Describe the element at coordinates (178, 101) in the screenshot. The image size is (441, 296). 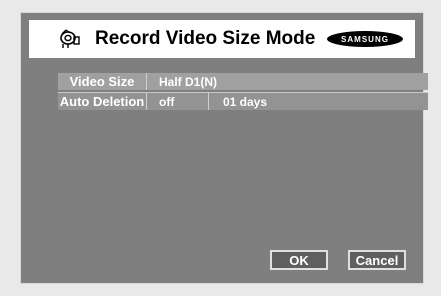
I see `auto-deletion-mode: off` at that location.